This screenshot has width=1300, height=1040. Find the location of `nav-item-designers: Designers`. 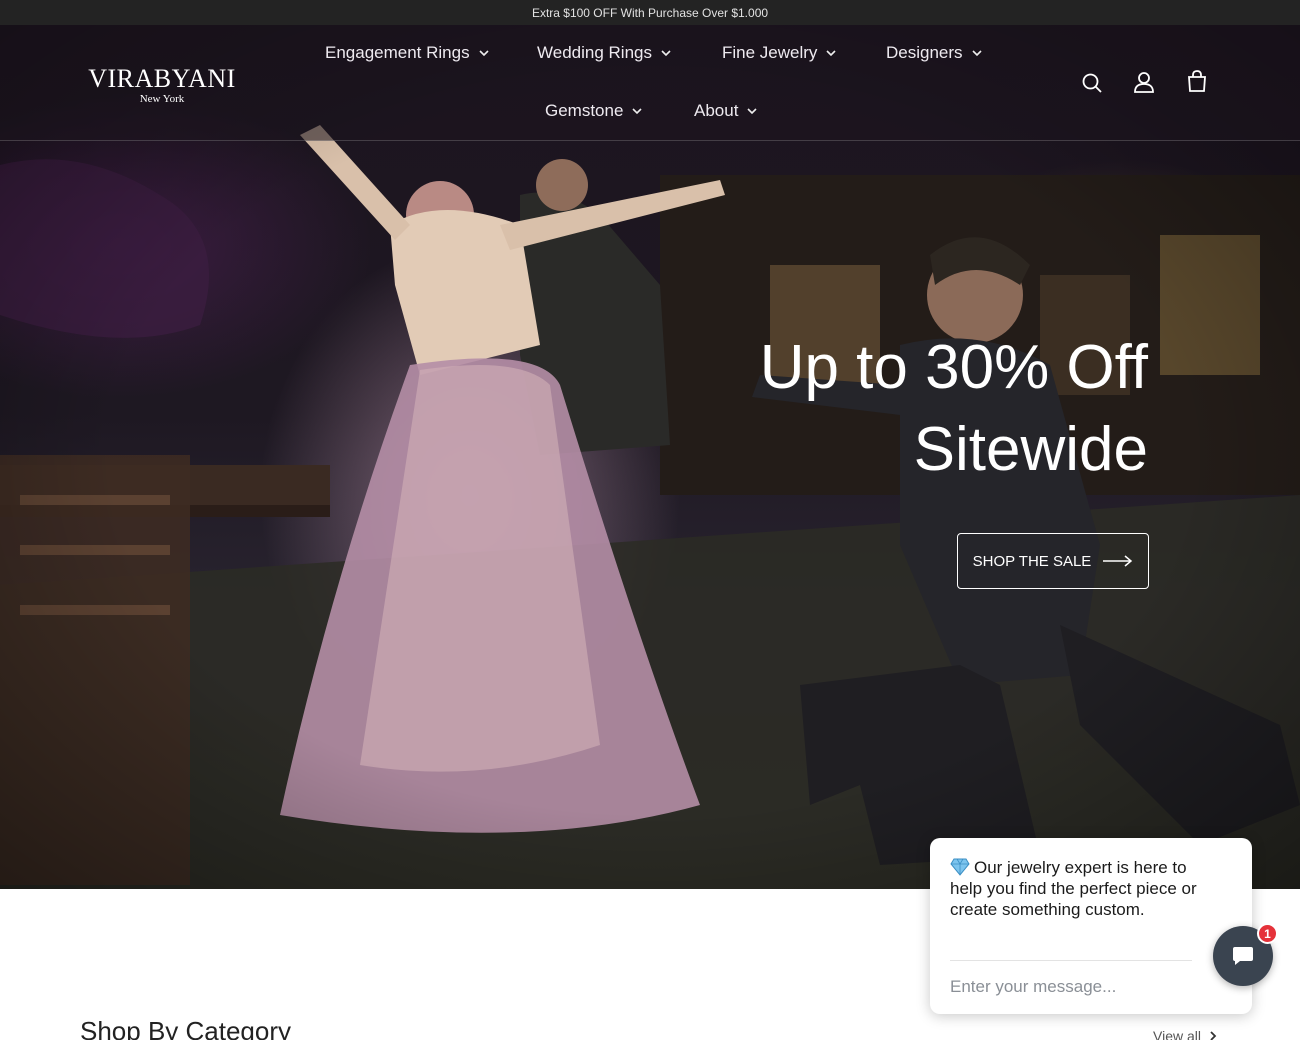

nav-item-designers: Designers is located at coordinates (934, 53).